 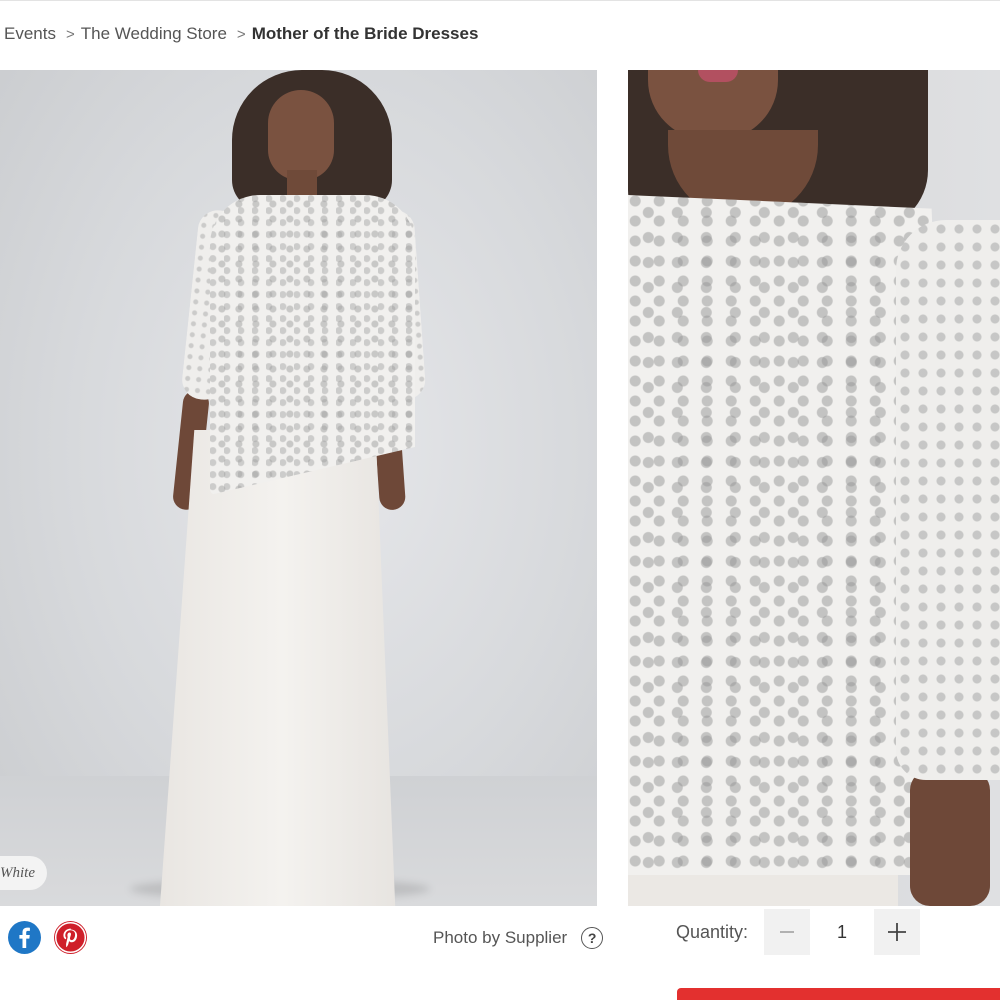 I want to click on increment-button, so click(x=897, y=932).